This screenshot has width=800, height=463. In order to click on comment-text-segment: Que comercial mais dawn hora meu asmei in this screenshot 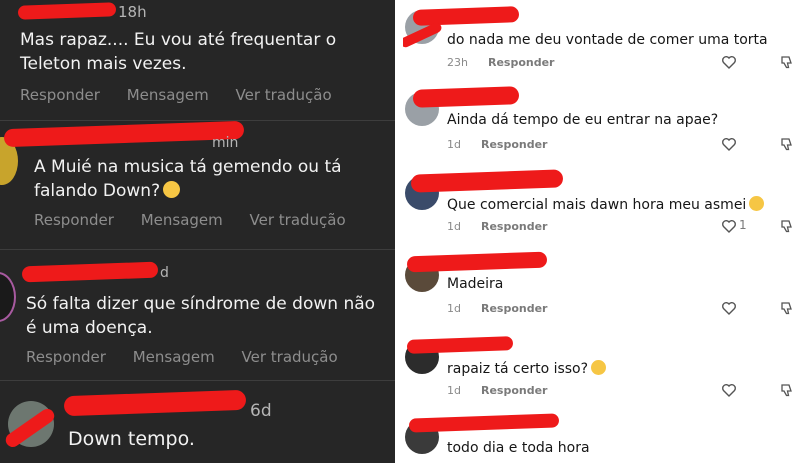, I will do `click(597, 205)`.